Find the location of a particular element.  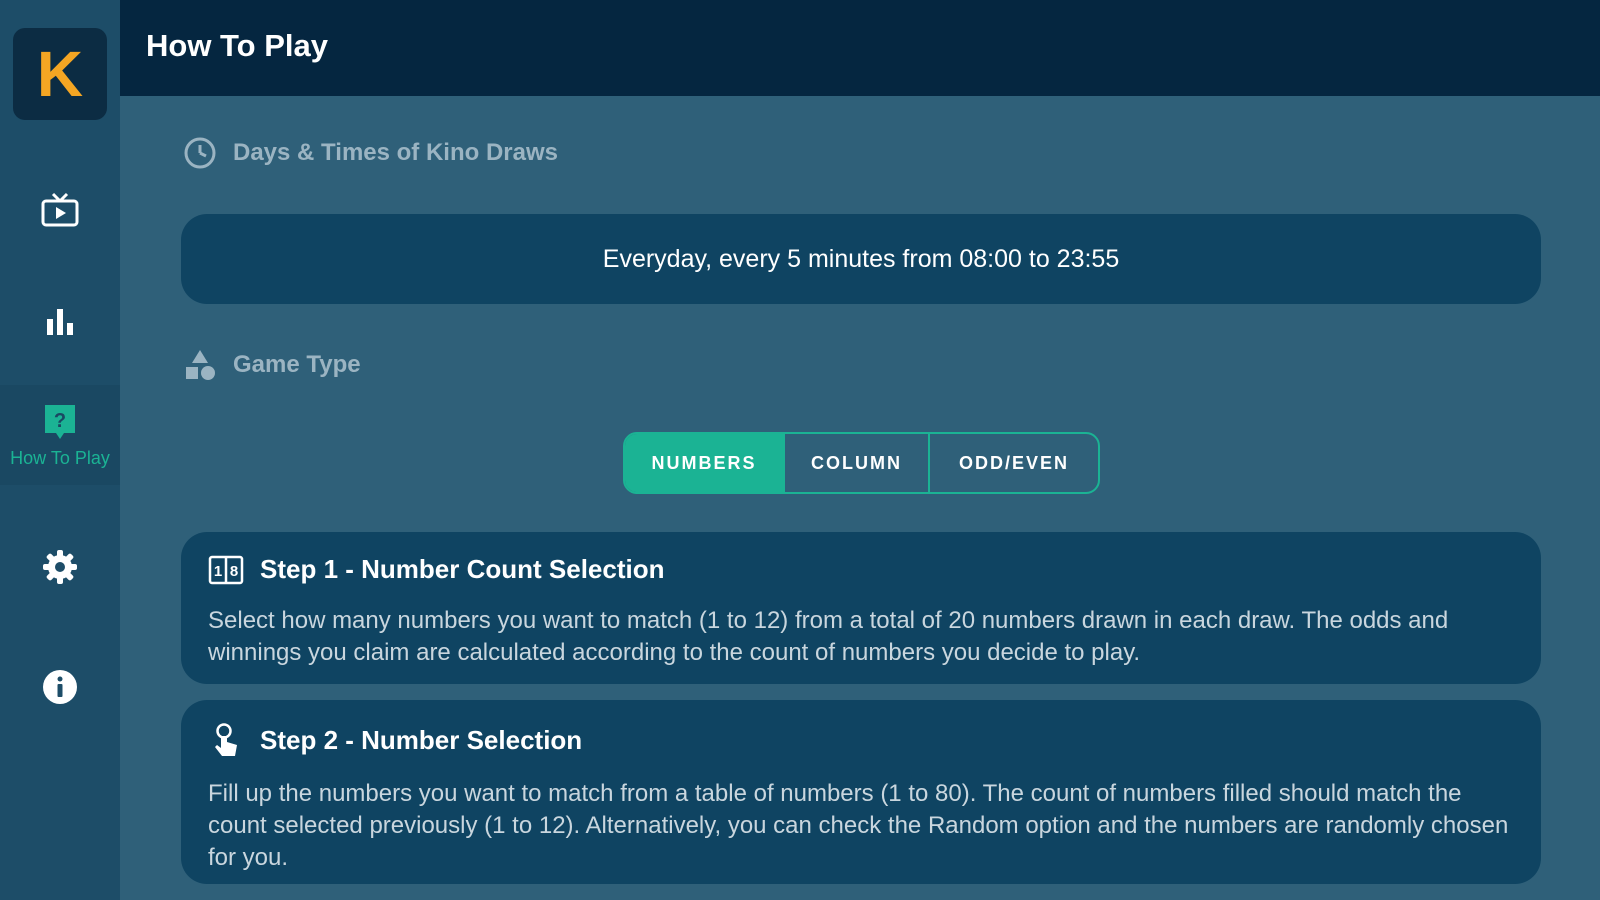

game-type-heading: Game Type is located at coordinates (272, 365).